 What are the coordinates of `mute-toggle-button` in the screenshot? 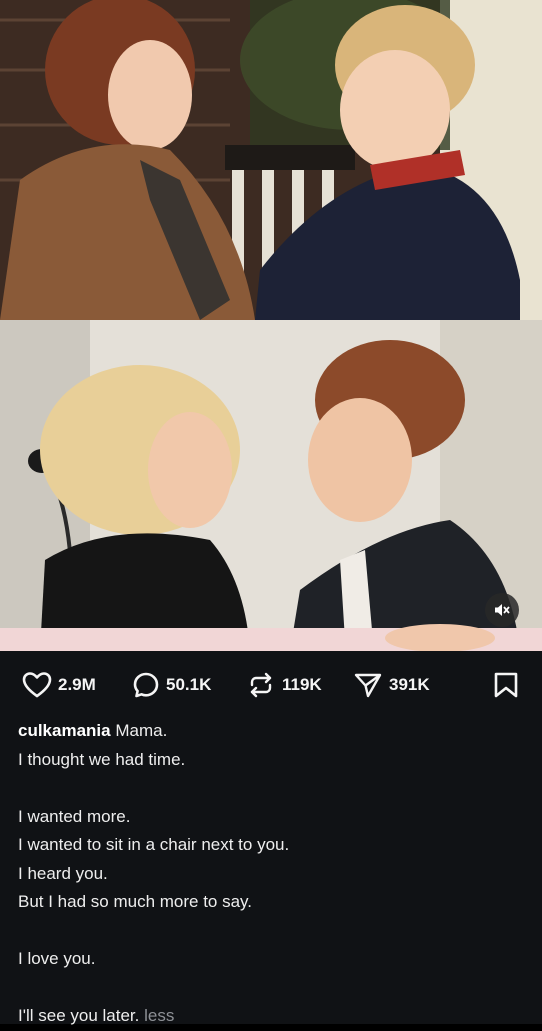 It's located at (502, 610).